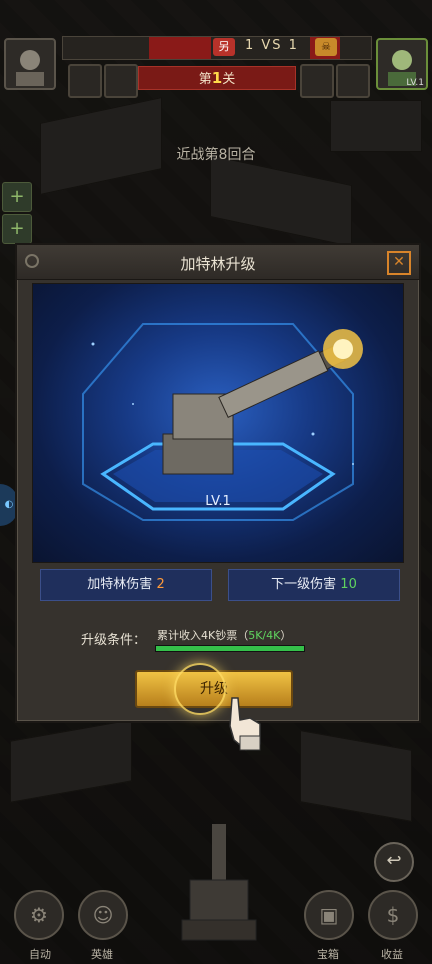 This screenshot has width=432, height=964. What do you see at coordinates (415, 83) in the screenshot?
I see `opponent-level: LV.1` at bounding box center [415, 83].